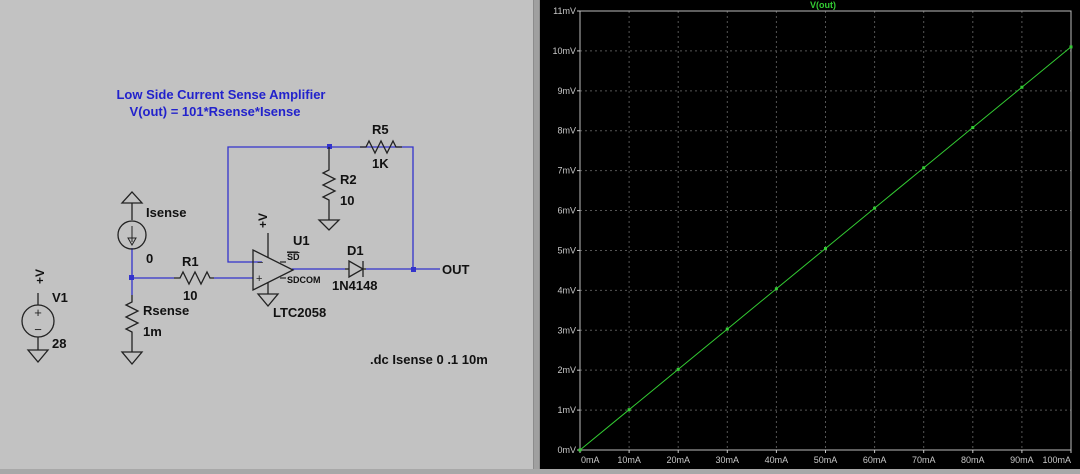 The image size is (1080, 474). What do you see at coordinates (60, 297) in the screenshot?
I see `v1-name: V1` at bounding box center [60, 297].